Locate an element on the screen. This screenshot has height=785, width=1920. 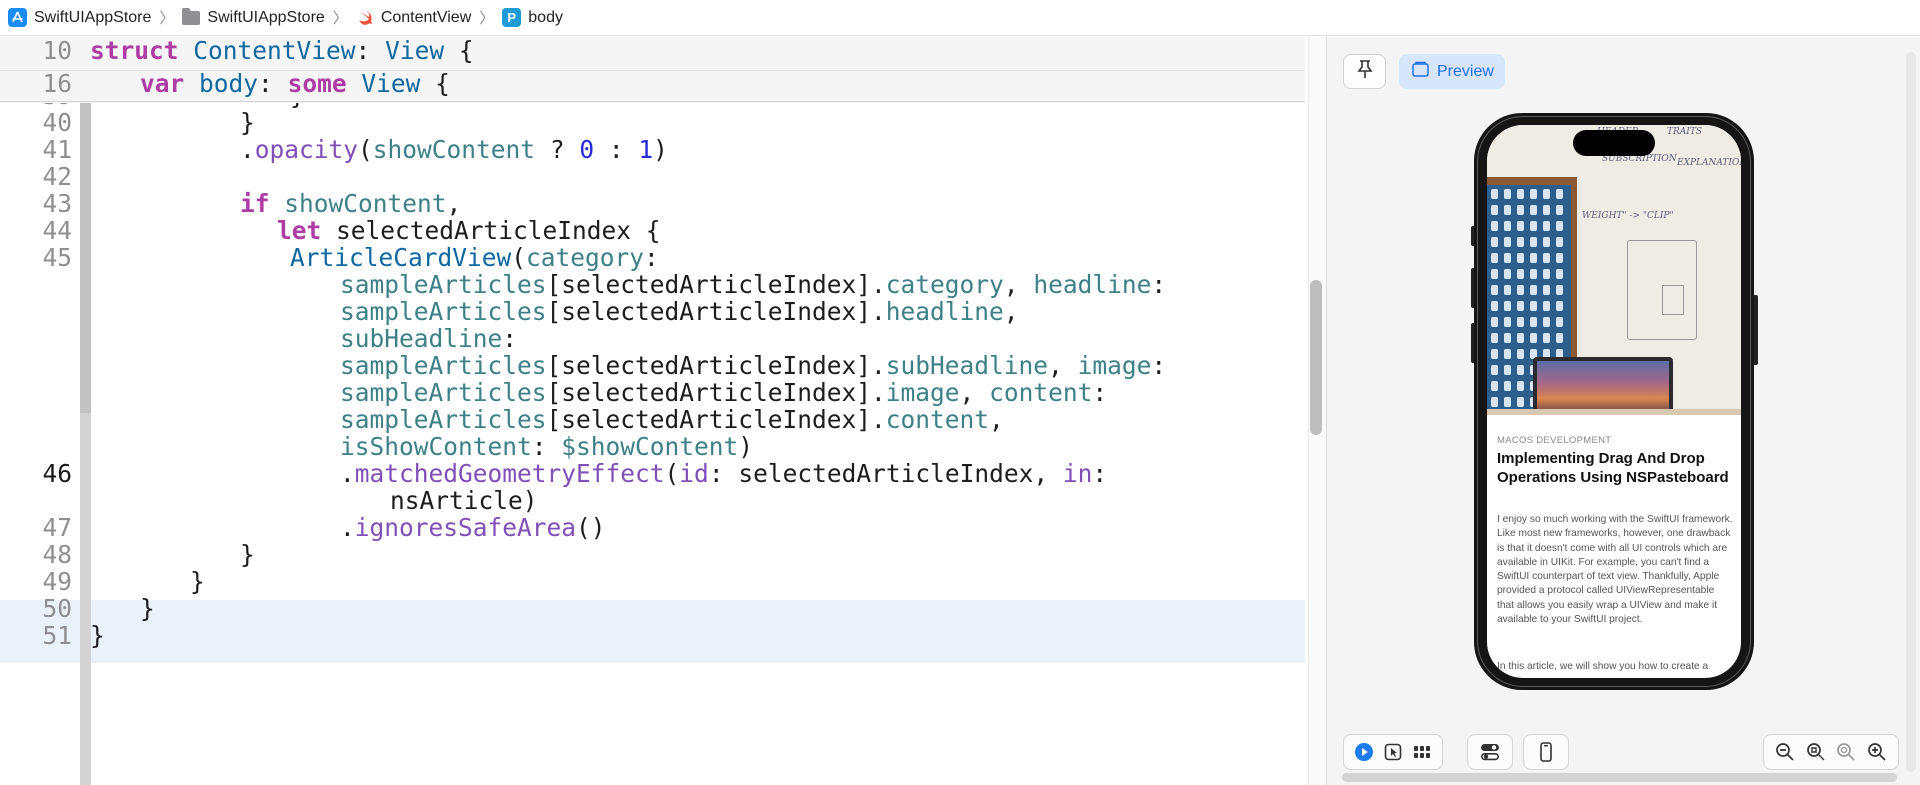
breadcrumb-file-label: ContentView is located at coordinates (426, 17).